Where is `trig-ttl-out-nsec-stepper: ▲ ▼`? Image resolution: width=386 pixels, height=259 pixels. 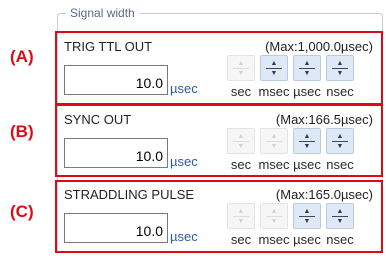
trig-ttl-out-nsec-stepper: ▲ ▼ is located at coordinates (340, 68).